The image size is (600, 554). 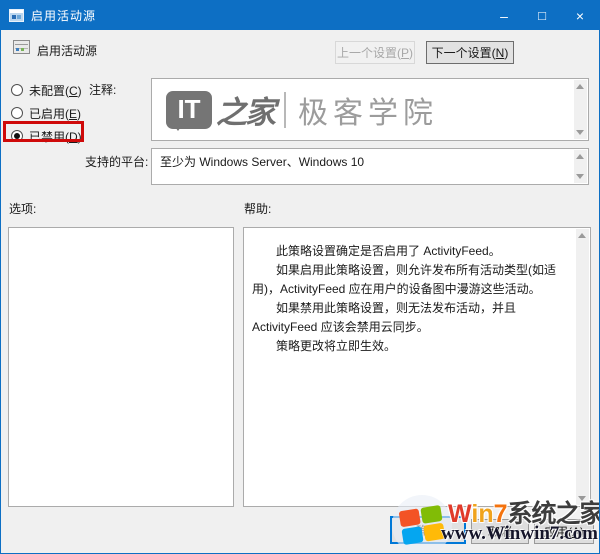 I want to click on ok-button: 确定, so click(x=428, y=530).